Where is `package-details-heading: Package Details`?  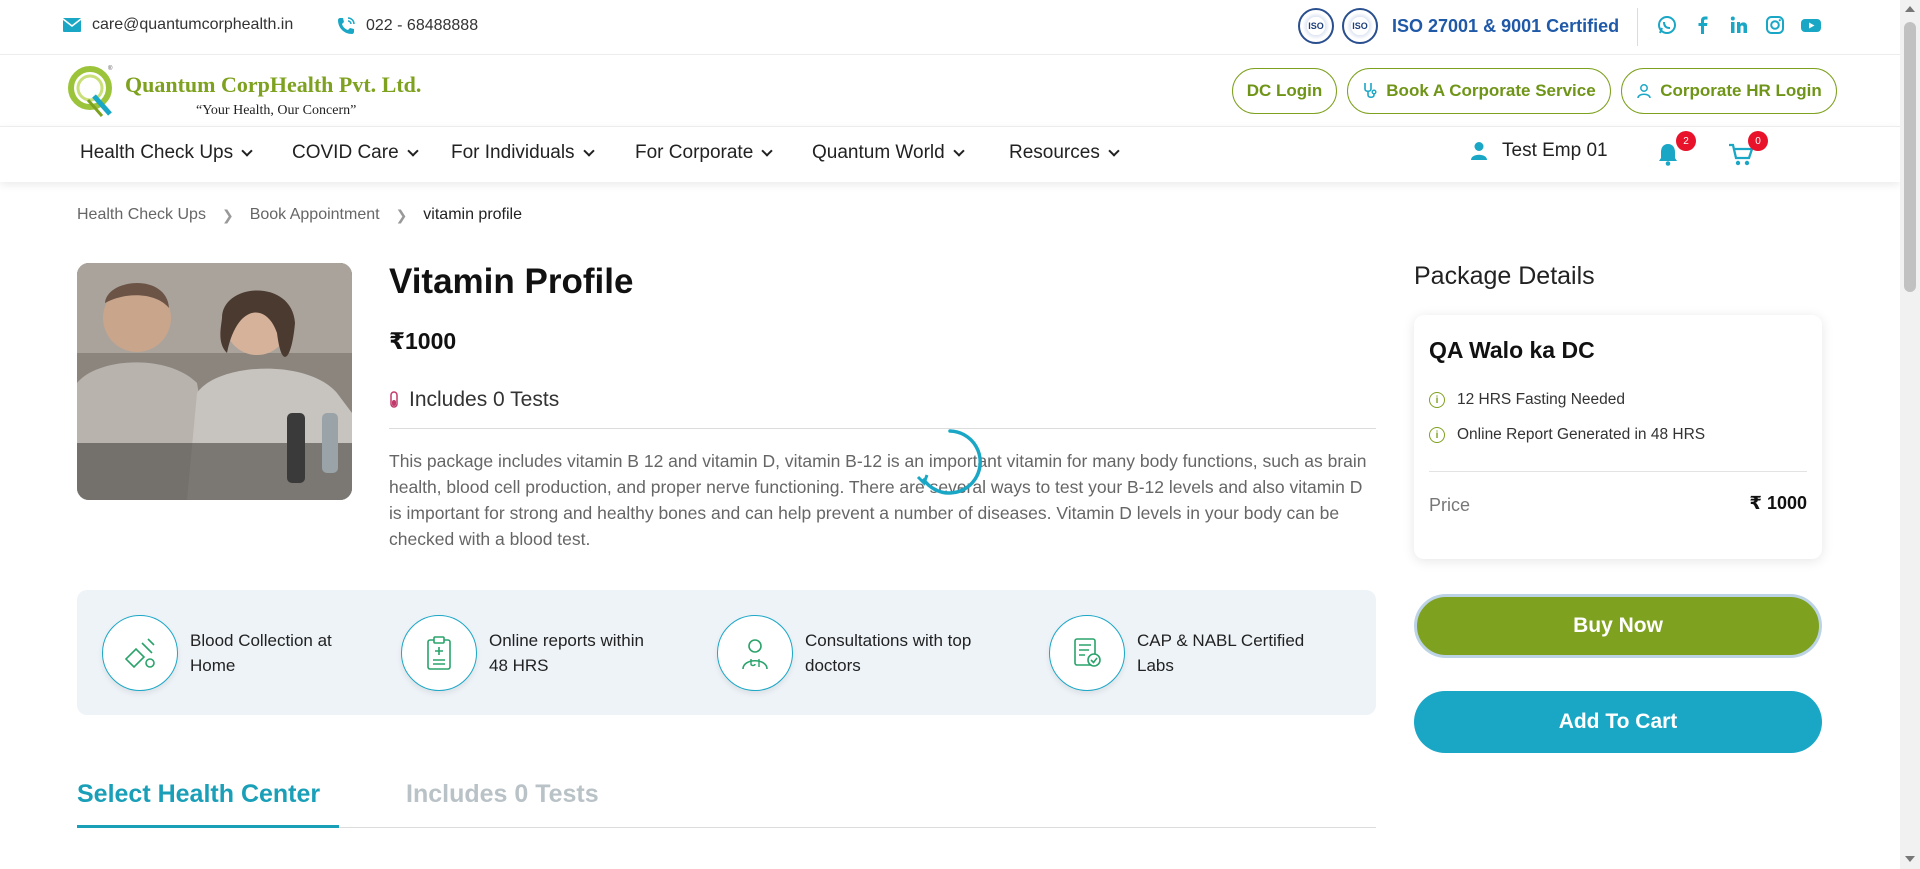 package-details-heading: Package Details is located at coordinates (1504, 276).